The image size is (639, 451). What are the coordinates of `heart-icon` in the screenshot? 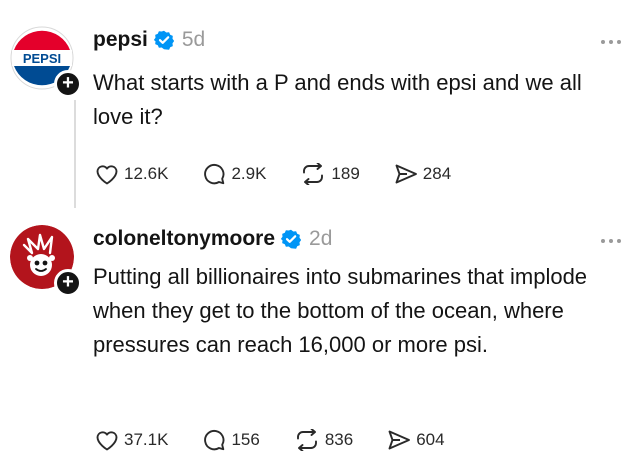 It's located at (107, 175).